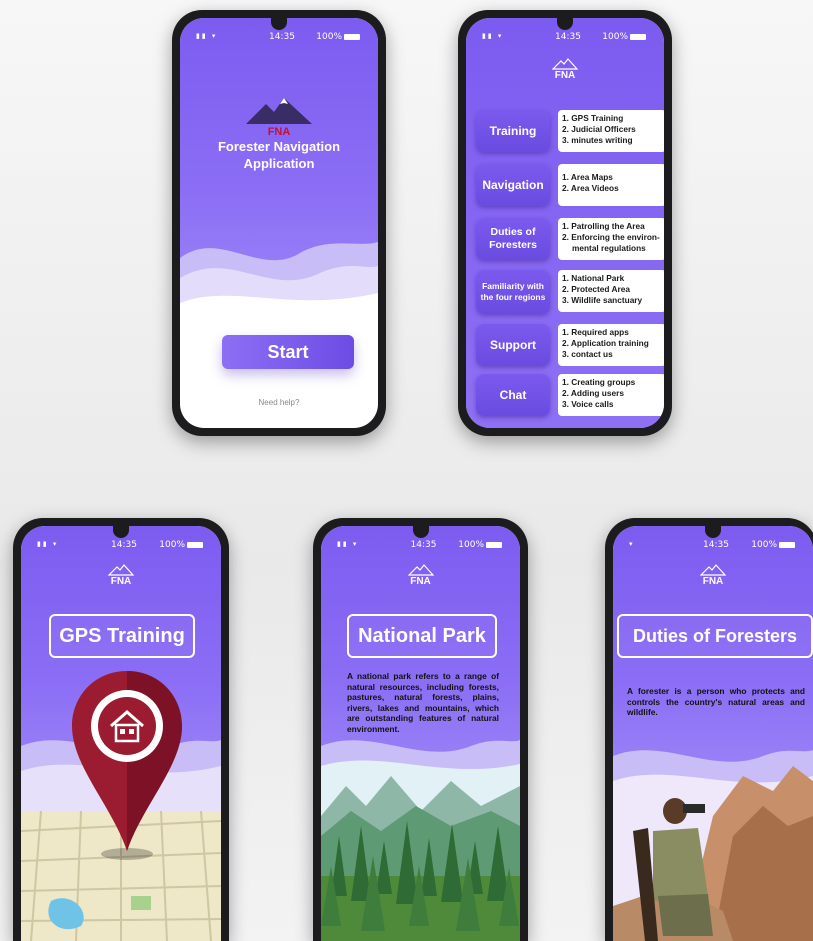  What do you see at coordinates (612, 278) in the screenshot?
I see `list-item: 1. National Park` at bounding box center [612, 278].